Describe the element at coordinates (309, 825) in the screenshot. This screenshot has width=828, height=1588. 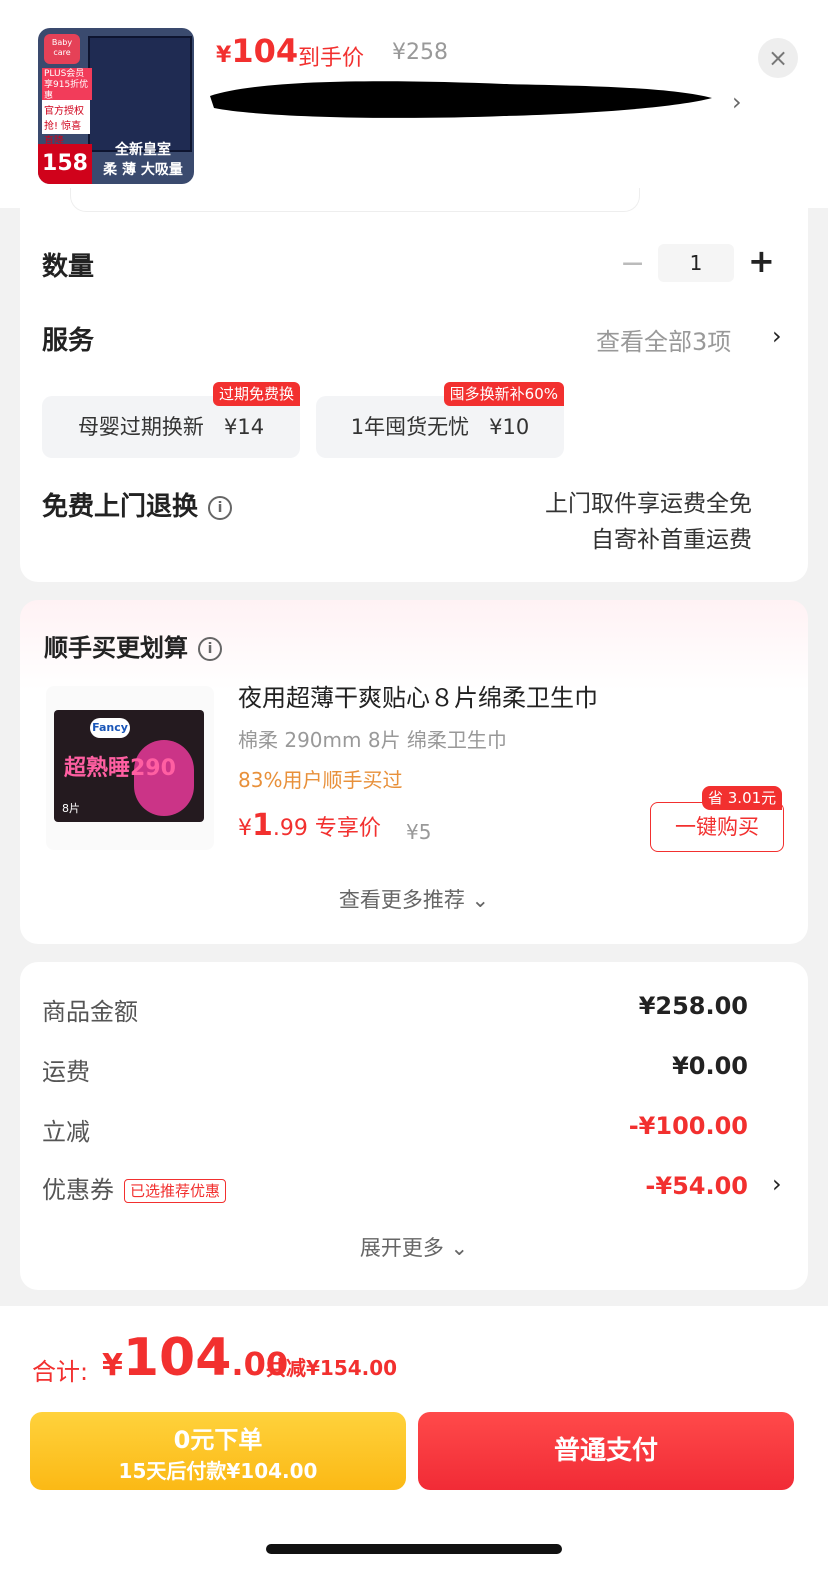
I see `addon-price: ¥1.99 专享价` at that location.